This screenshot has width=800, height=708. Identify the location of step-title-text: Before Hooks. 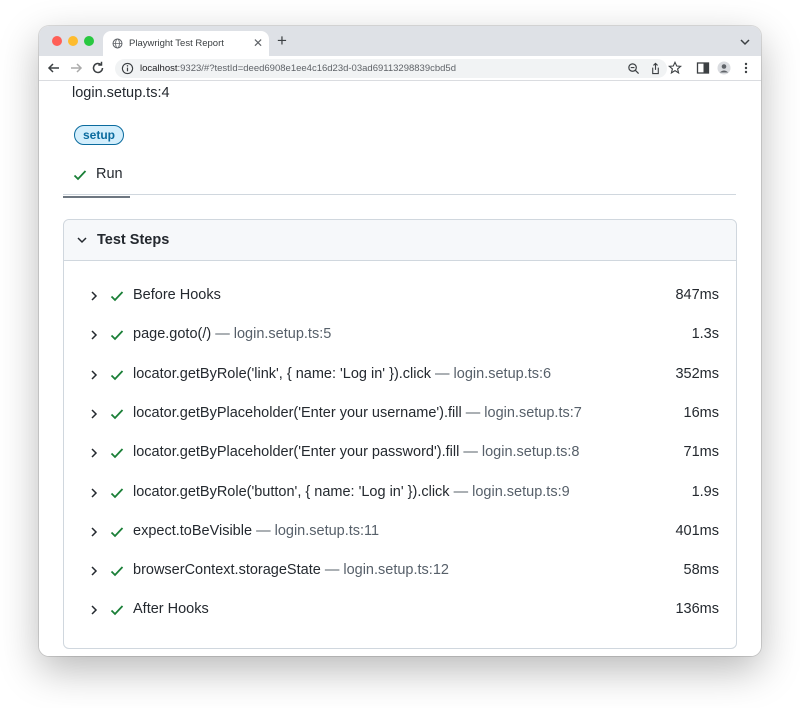
(177, 295).